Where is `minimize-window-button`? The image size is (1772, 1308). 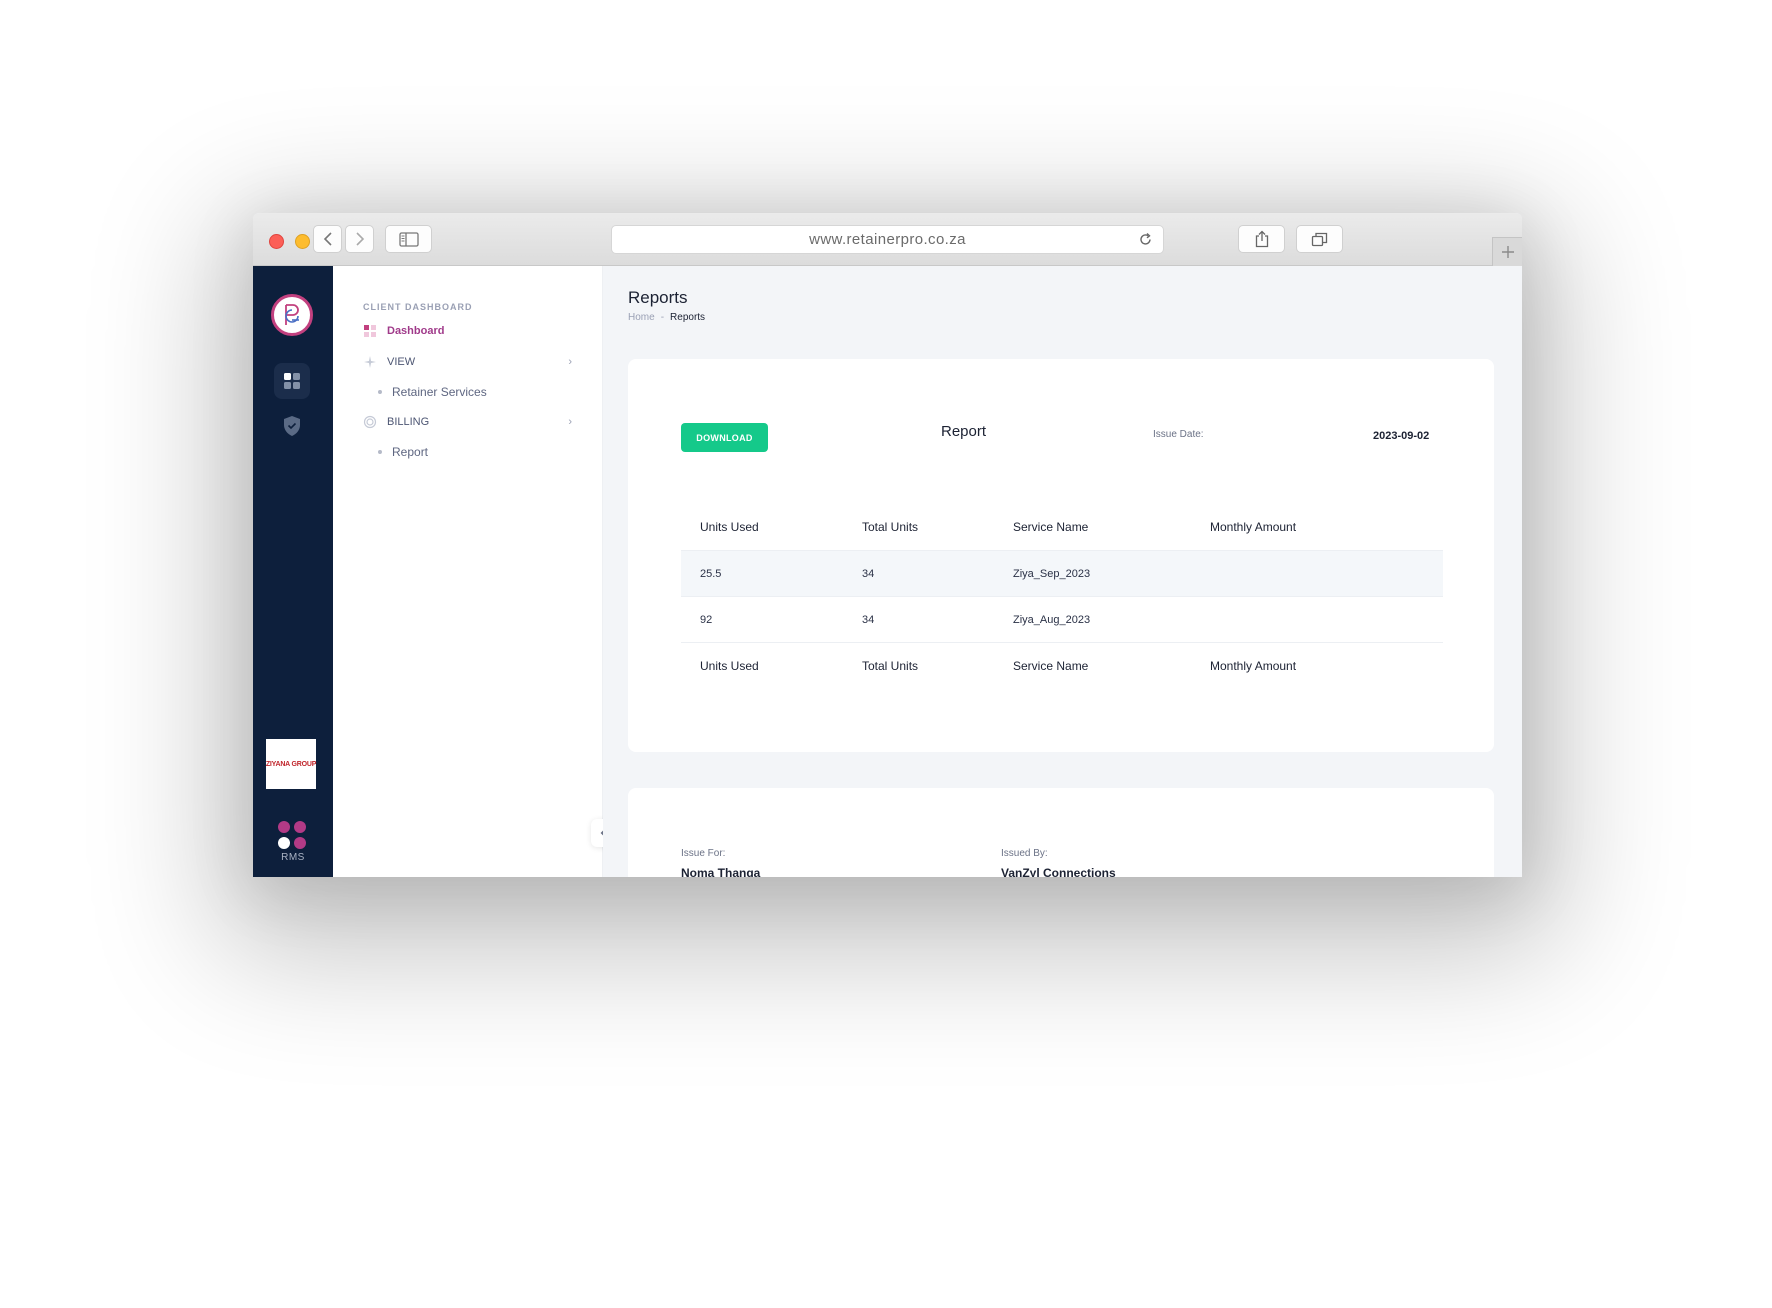
minimize-window-button is located at coordinates (302, 241).